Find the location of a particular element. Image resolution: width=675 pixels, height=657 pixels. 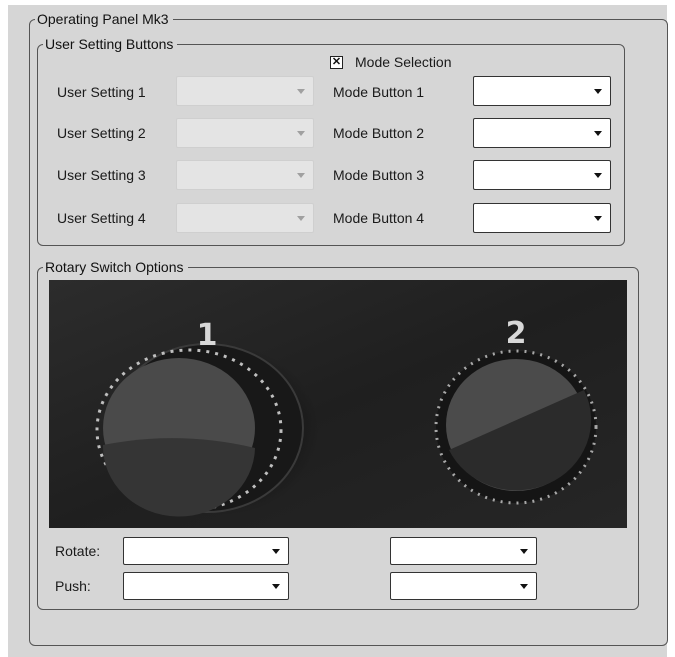

mode-button-3-dropdown is located at coordinates (542, 175).